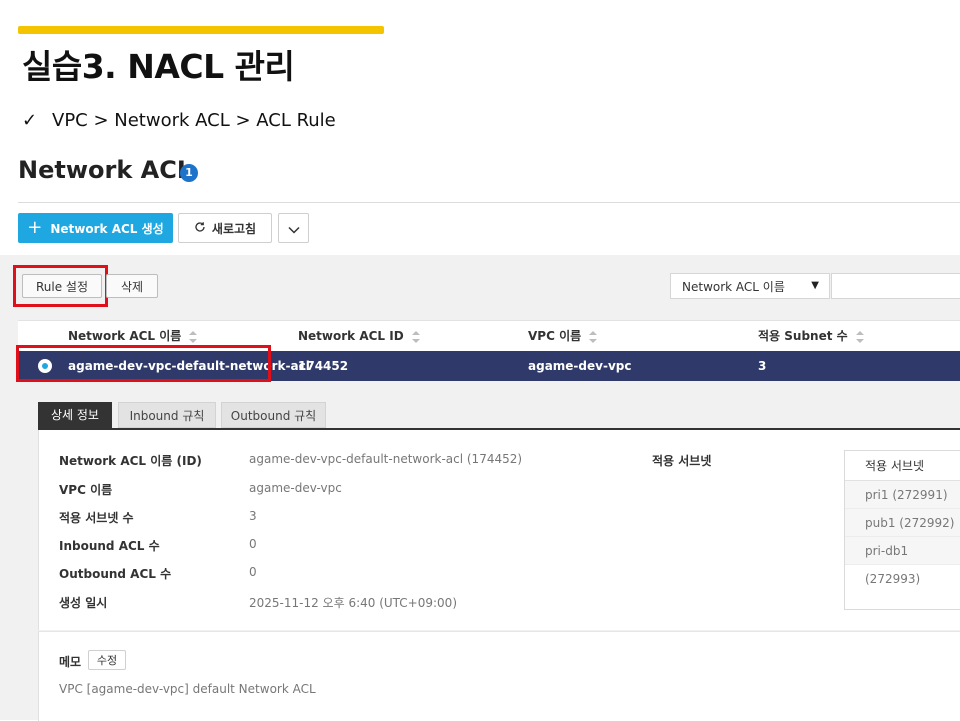  I want to click on tab-inbound-rules: Inbound 규칙, so click(167, 415).